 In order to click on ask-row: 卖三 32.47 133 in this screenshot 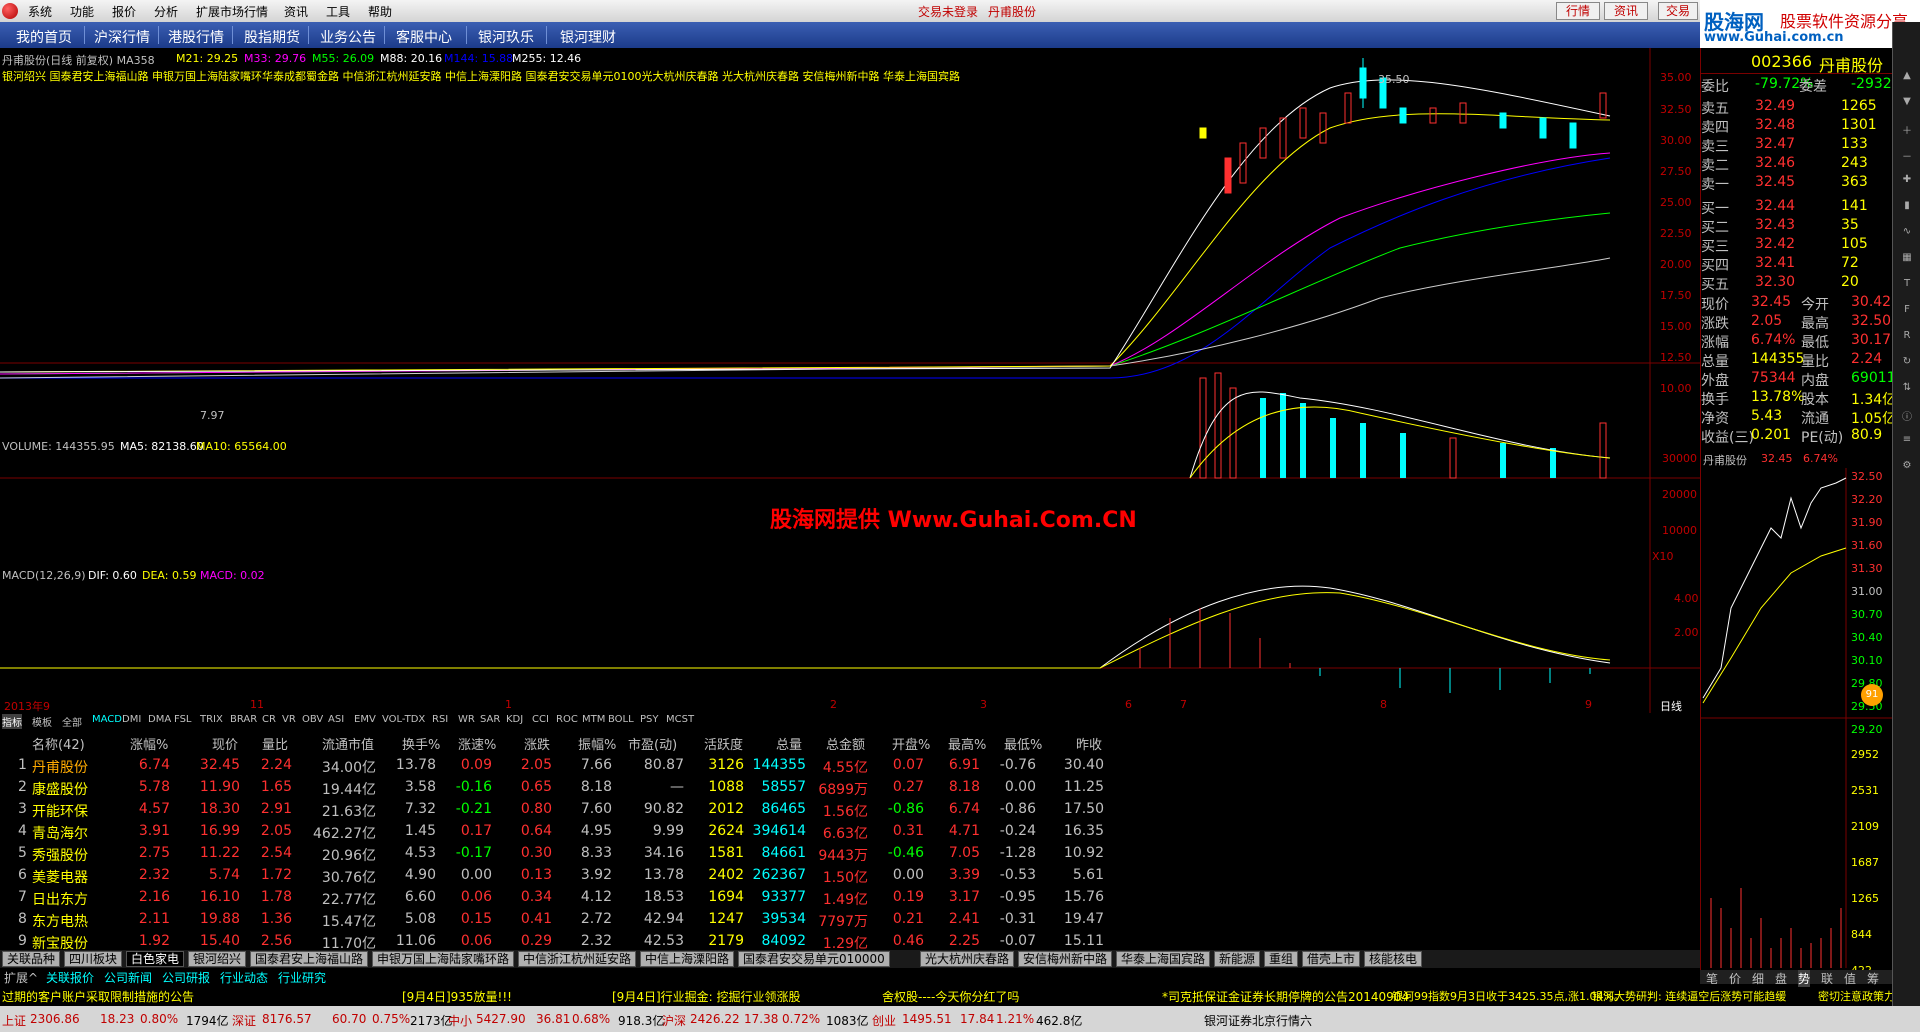, I will do `click(1797, 145)`.